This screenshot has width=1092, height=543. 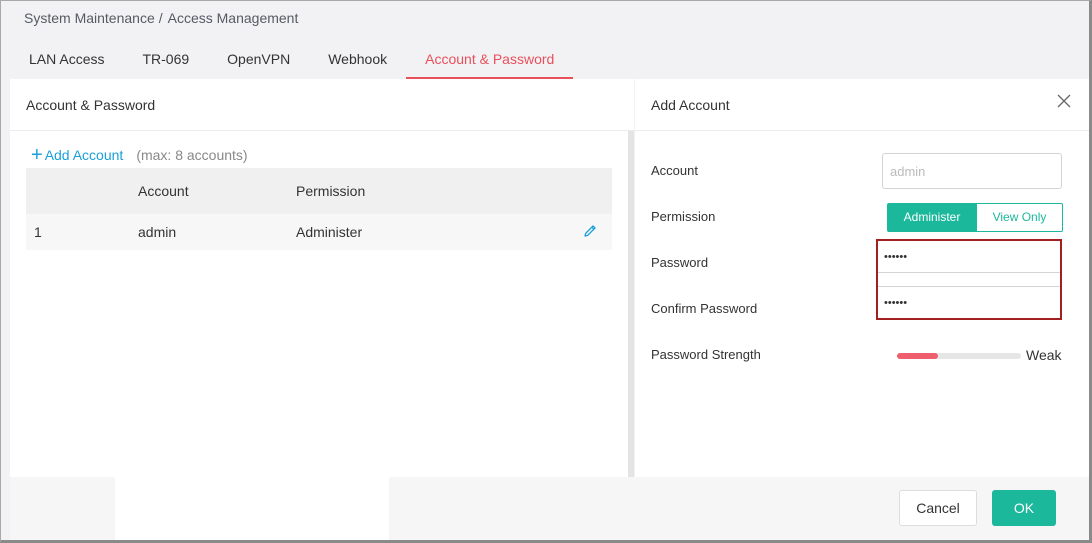 I want to click on footer-bar: Cancel OK, so click(x=549, y=508).